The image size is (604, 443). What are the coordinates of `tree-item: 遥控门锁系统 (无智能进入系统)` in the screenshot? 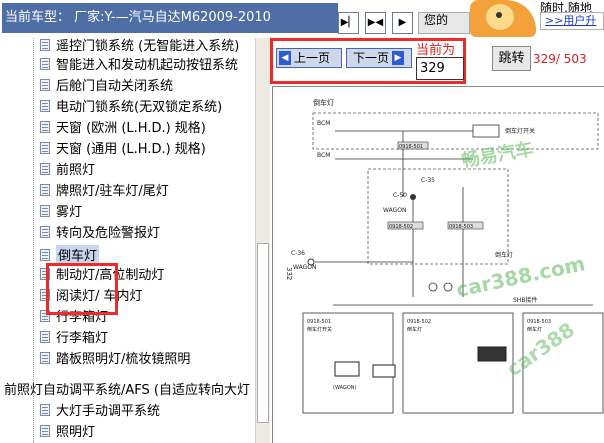 It's located at (139, 46).